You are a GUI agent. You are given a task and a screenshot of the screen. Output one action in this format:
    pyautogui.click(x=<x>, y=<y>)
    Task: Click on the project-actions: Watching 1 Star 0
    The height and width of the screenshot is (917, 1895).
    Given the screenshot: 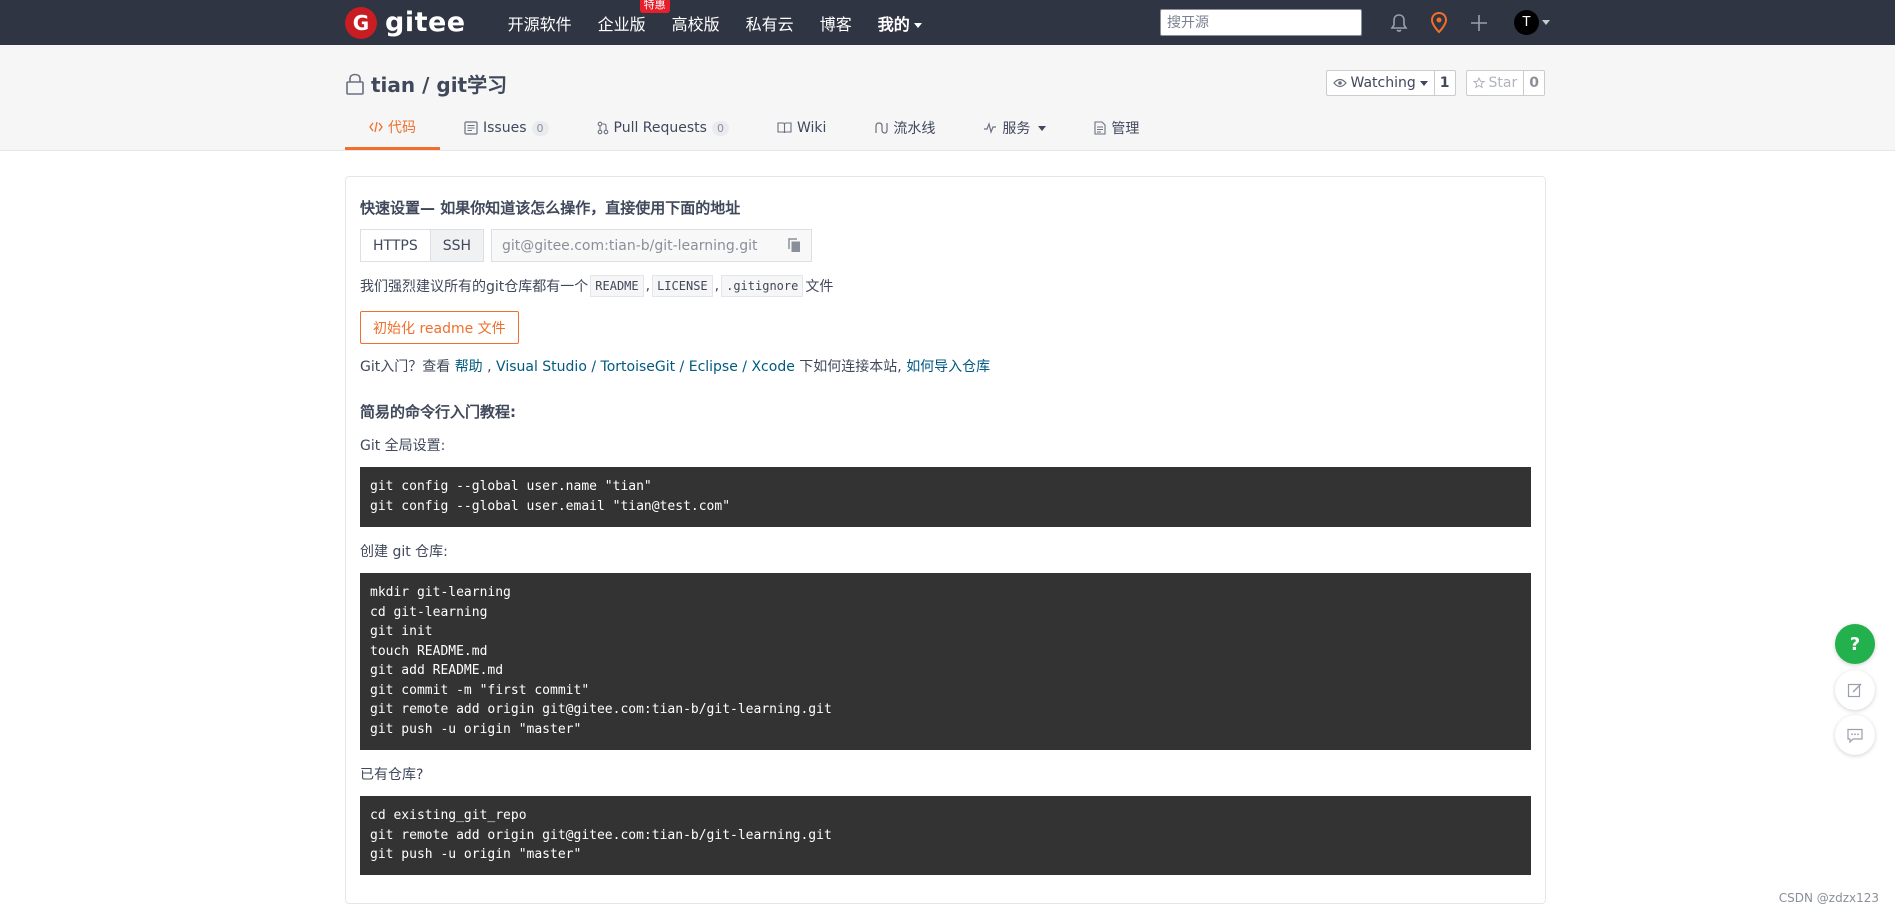 What is the action you would take?
    pyautogui.click(x=1430, y=83)
    